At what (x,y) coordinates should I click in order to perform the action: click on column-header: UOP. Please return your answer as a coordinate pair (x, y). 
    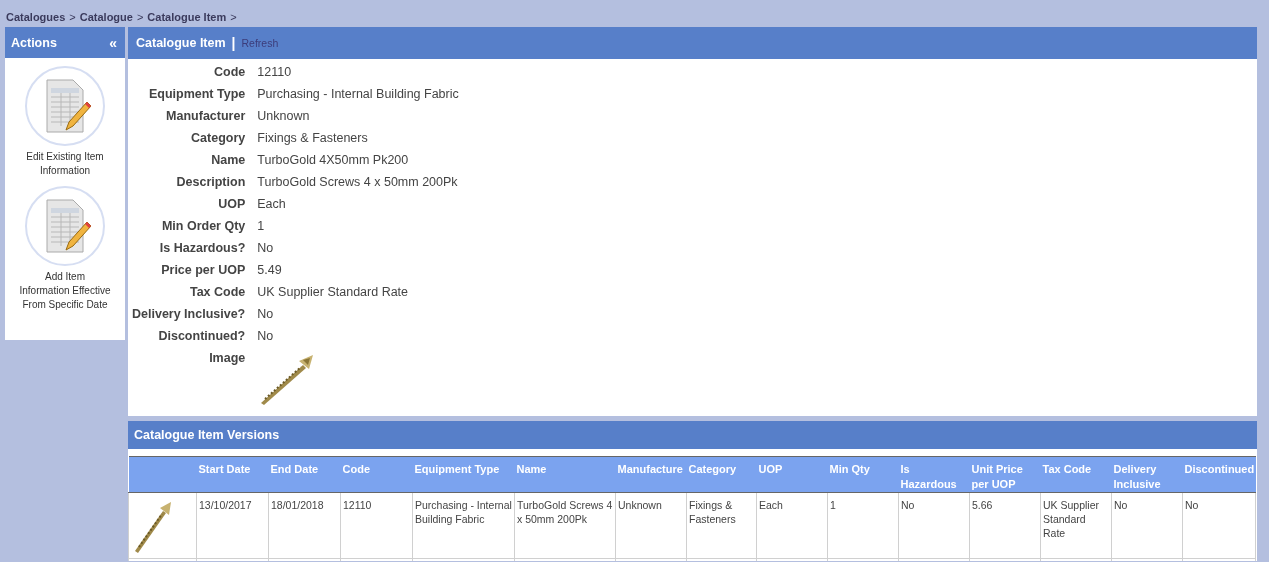
    Looking at the image, I should click on (792, 474).